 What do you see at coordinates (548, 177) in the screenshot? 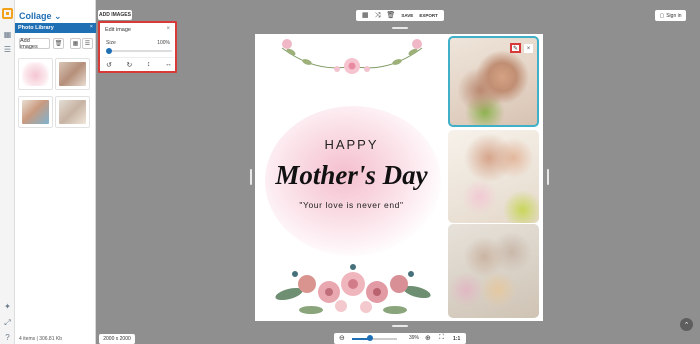
I see `canvas-handle-right` at bounding box center [548, 177].